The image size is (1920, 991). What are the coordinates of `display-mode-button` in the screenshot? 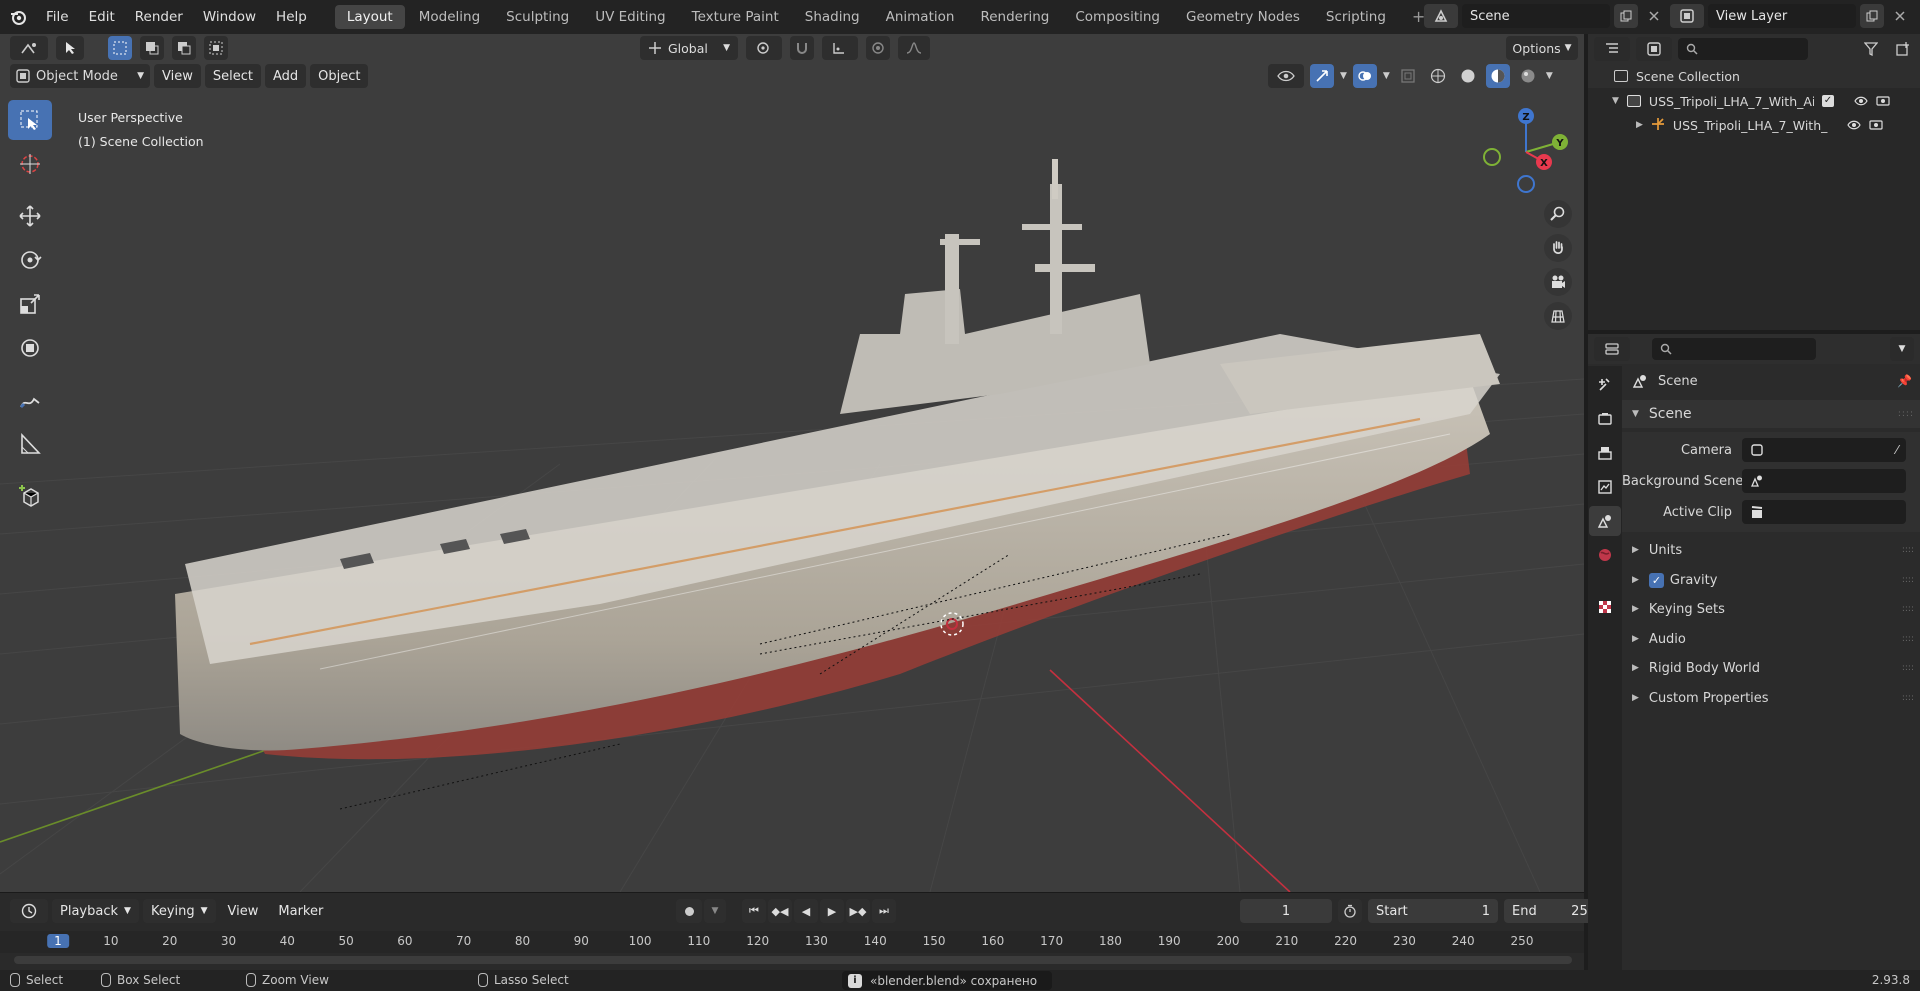 It's located at (1654, 49).